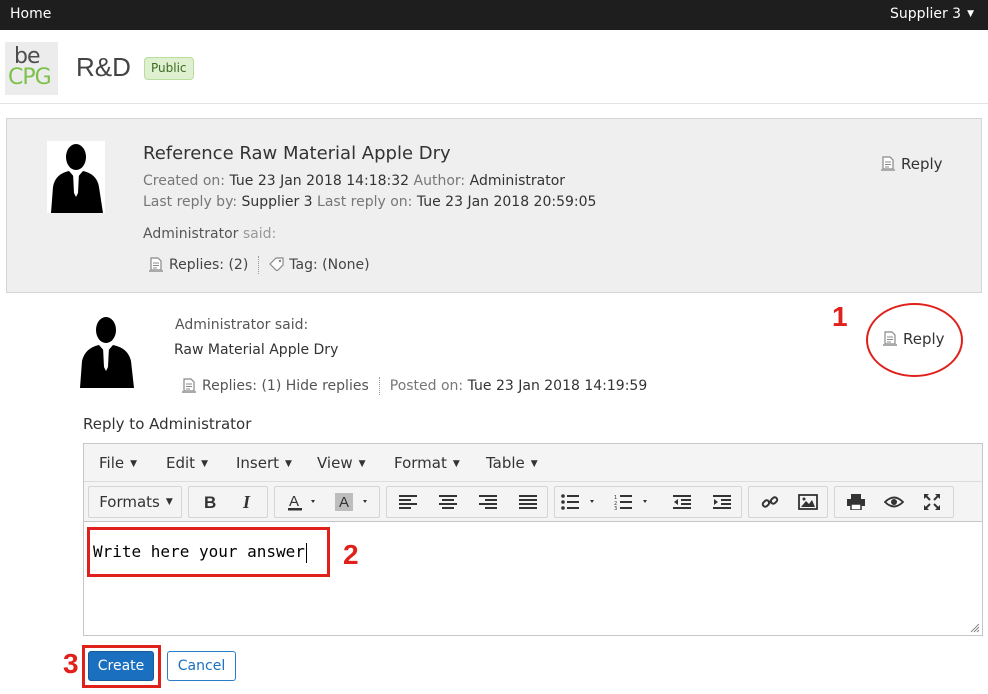 The image size is (988, 694). I want to click on created-label: Created on:, so click(184, 181).